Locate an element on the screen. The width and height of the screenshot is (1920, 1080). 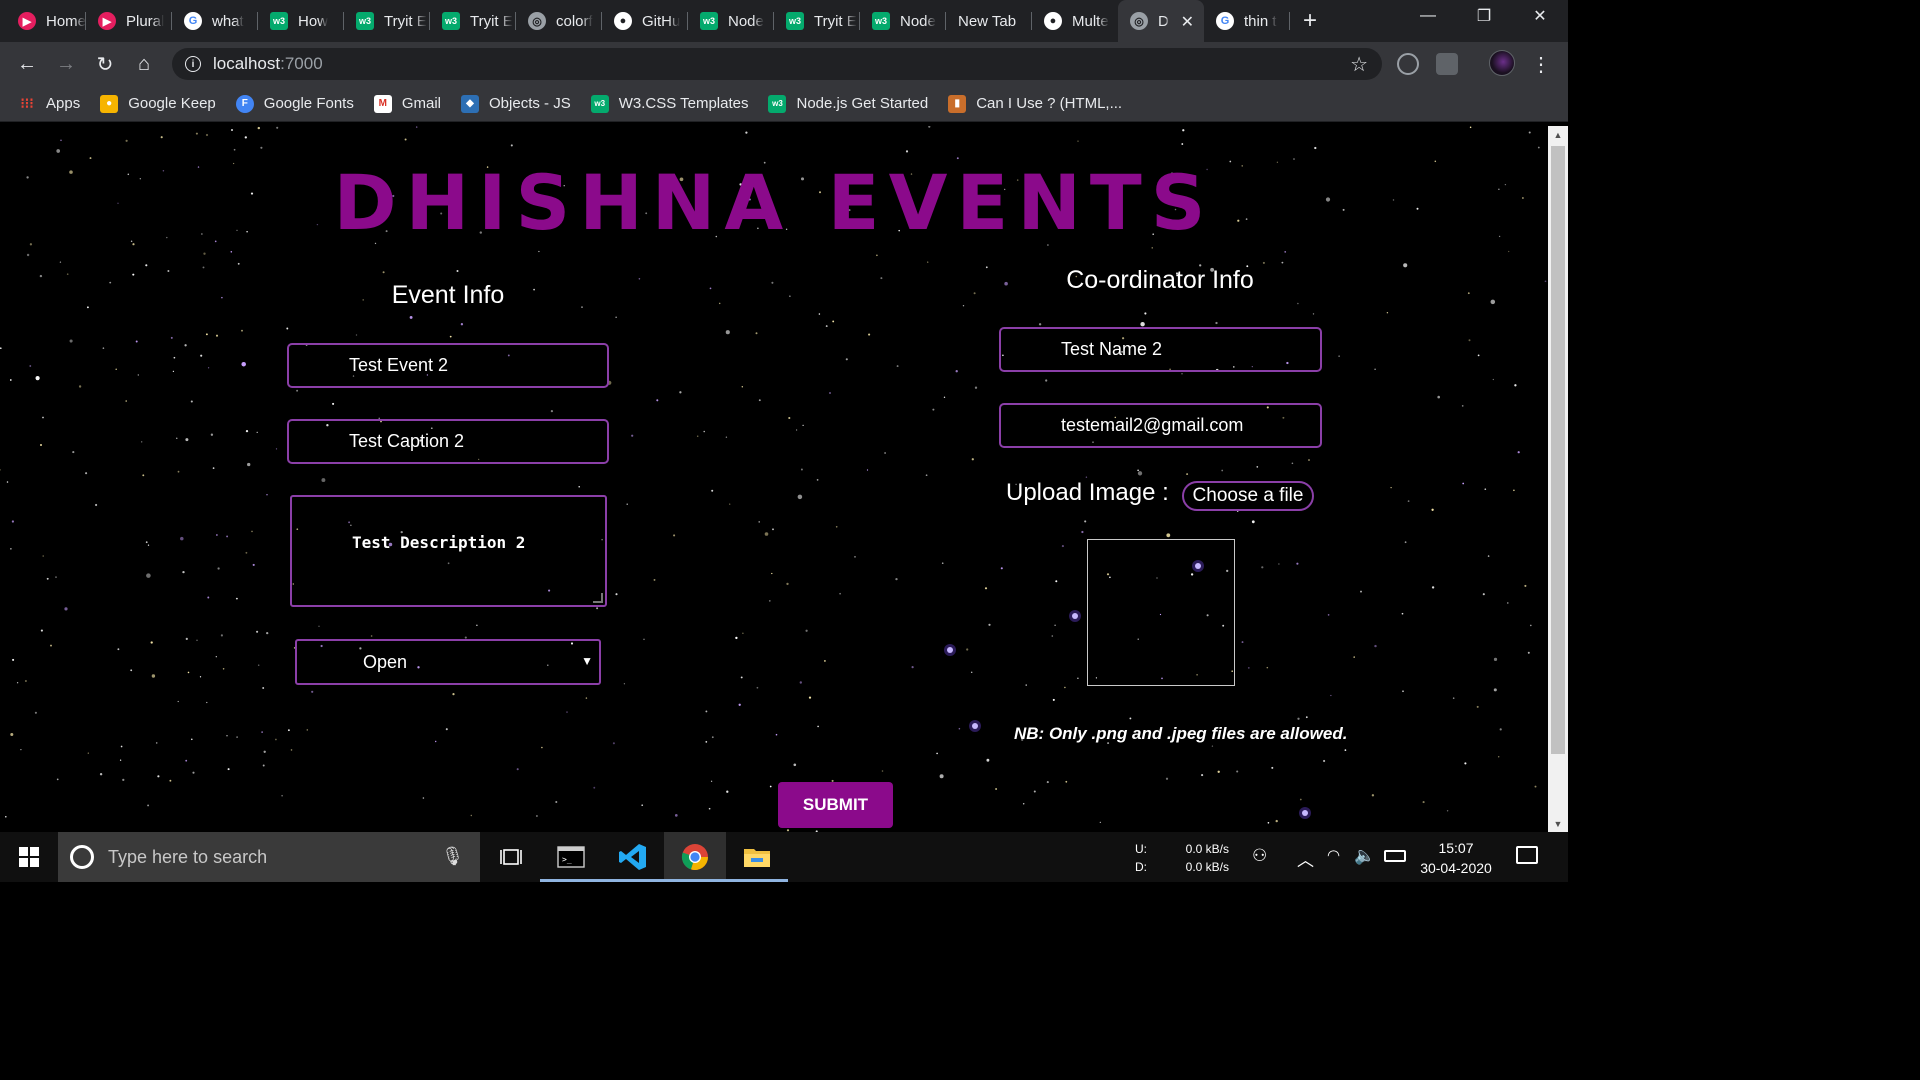
event-description-textarea: Test Description 2 is located at coordinates (448, 551).